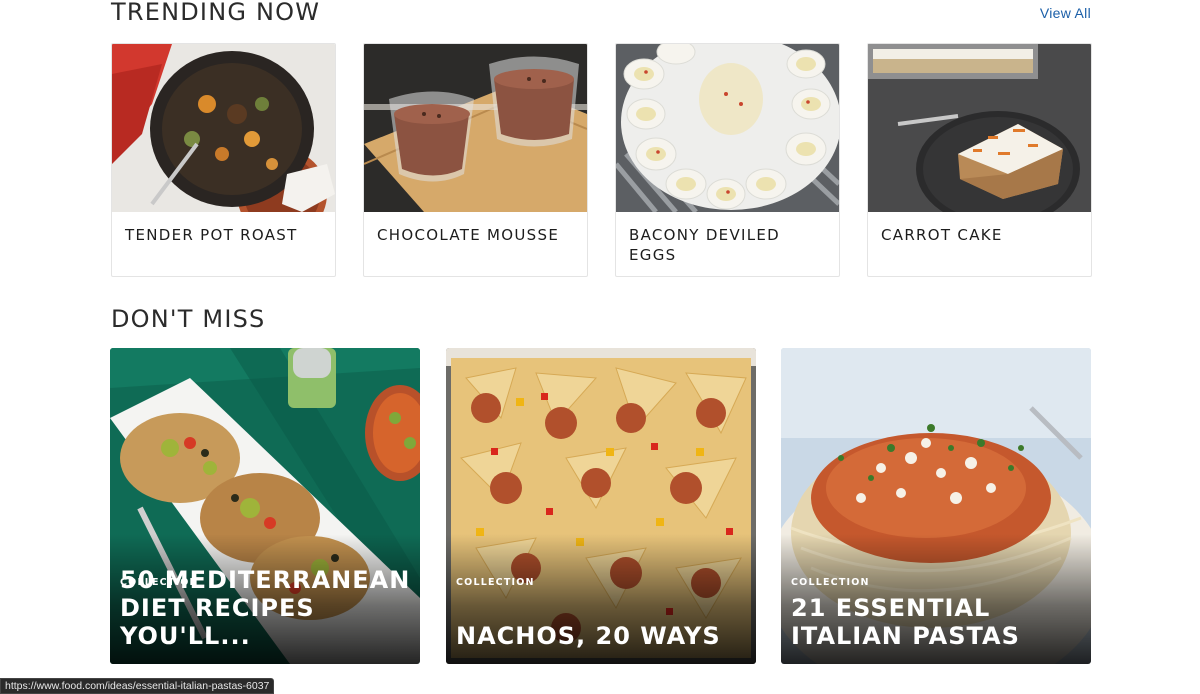 The width and height of the screenshot is (1200, 694). Describe the element at coordinates (936, 506) in the screenshot. I see `collection-card-italian-pastas: COLLECTION 21 ESSENTIAL ITALIAN PASTAS` at that location.